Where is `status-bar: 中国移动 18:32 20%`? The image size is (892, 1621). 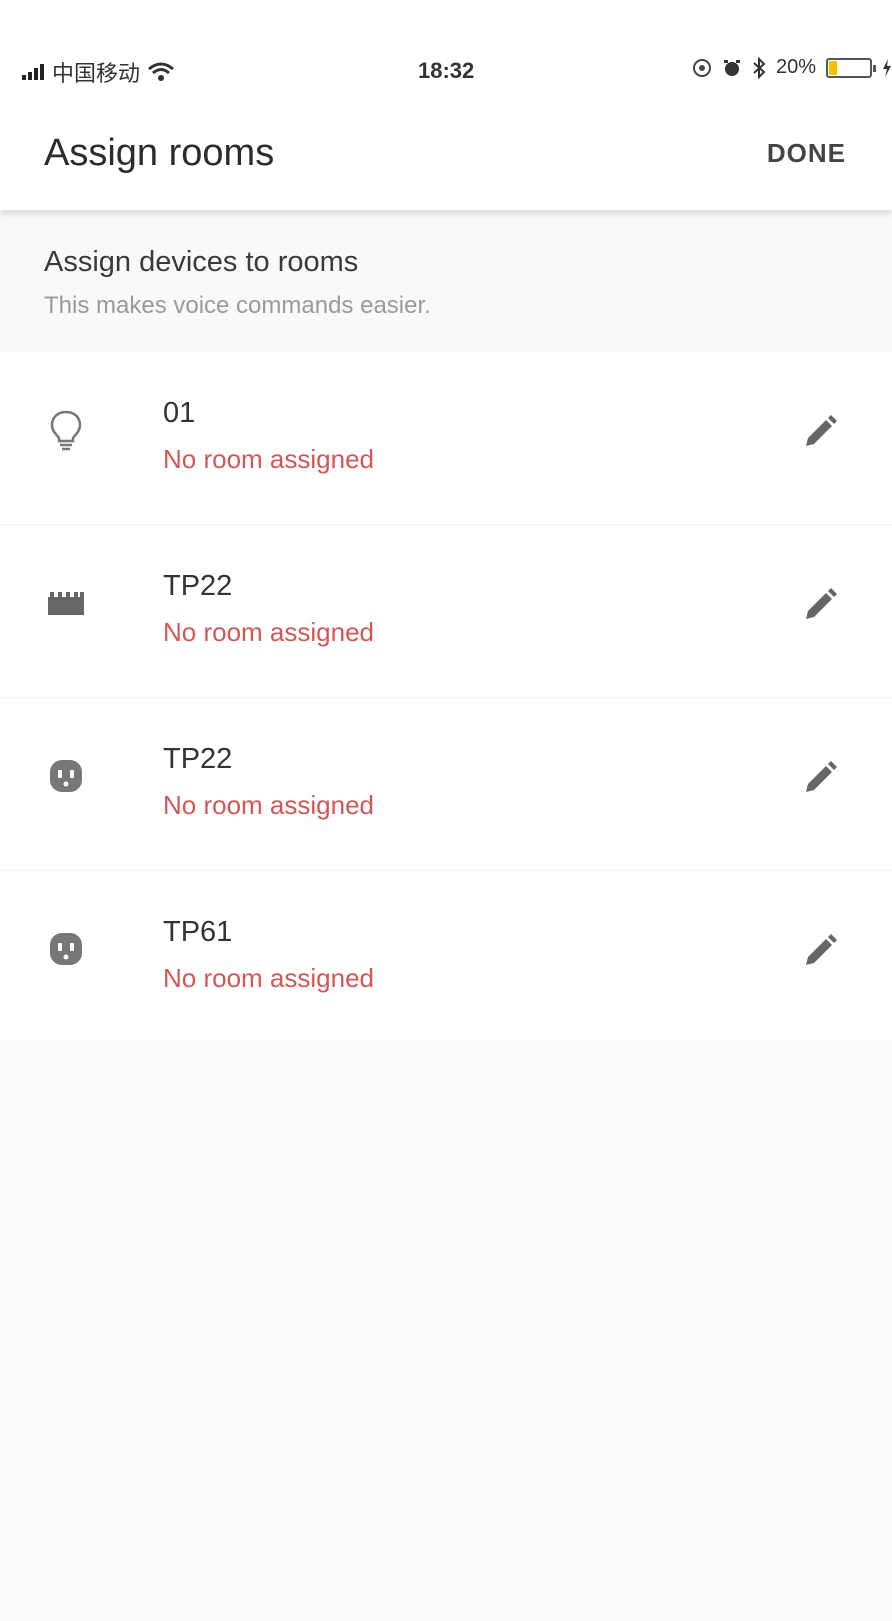 status-bar: 中国移动 18:32 20% is located at coordinates (446, 50).